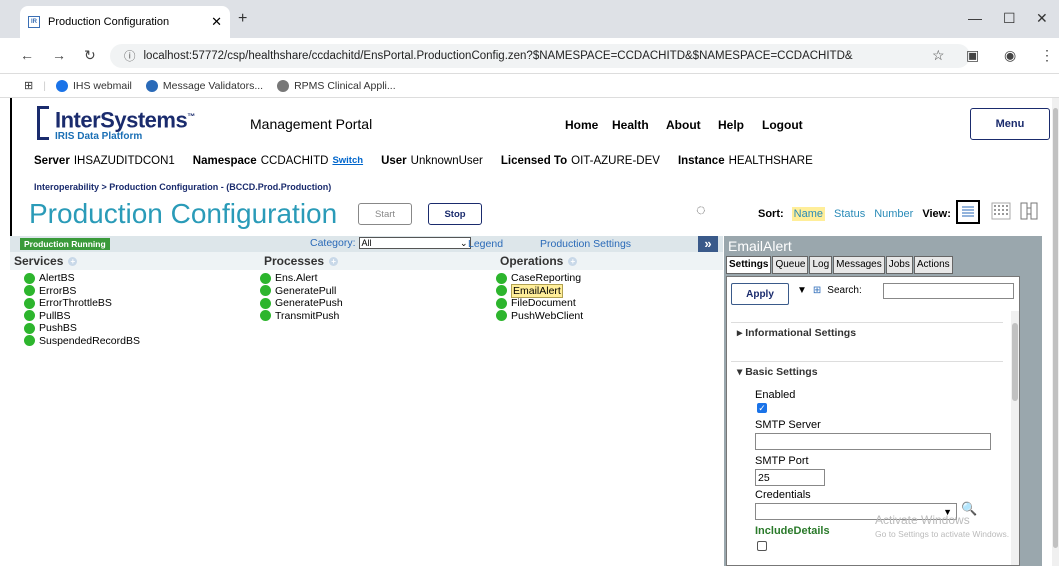 The height and width of the screenshot is (566, 1059). I want to click on profile-icon: ◉, so click(1010, 55).